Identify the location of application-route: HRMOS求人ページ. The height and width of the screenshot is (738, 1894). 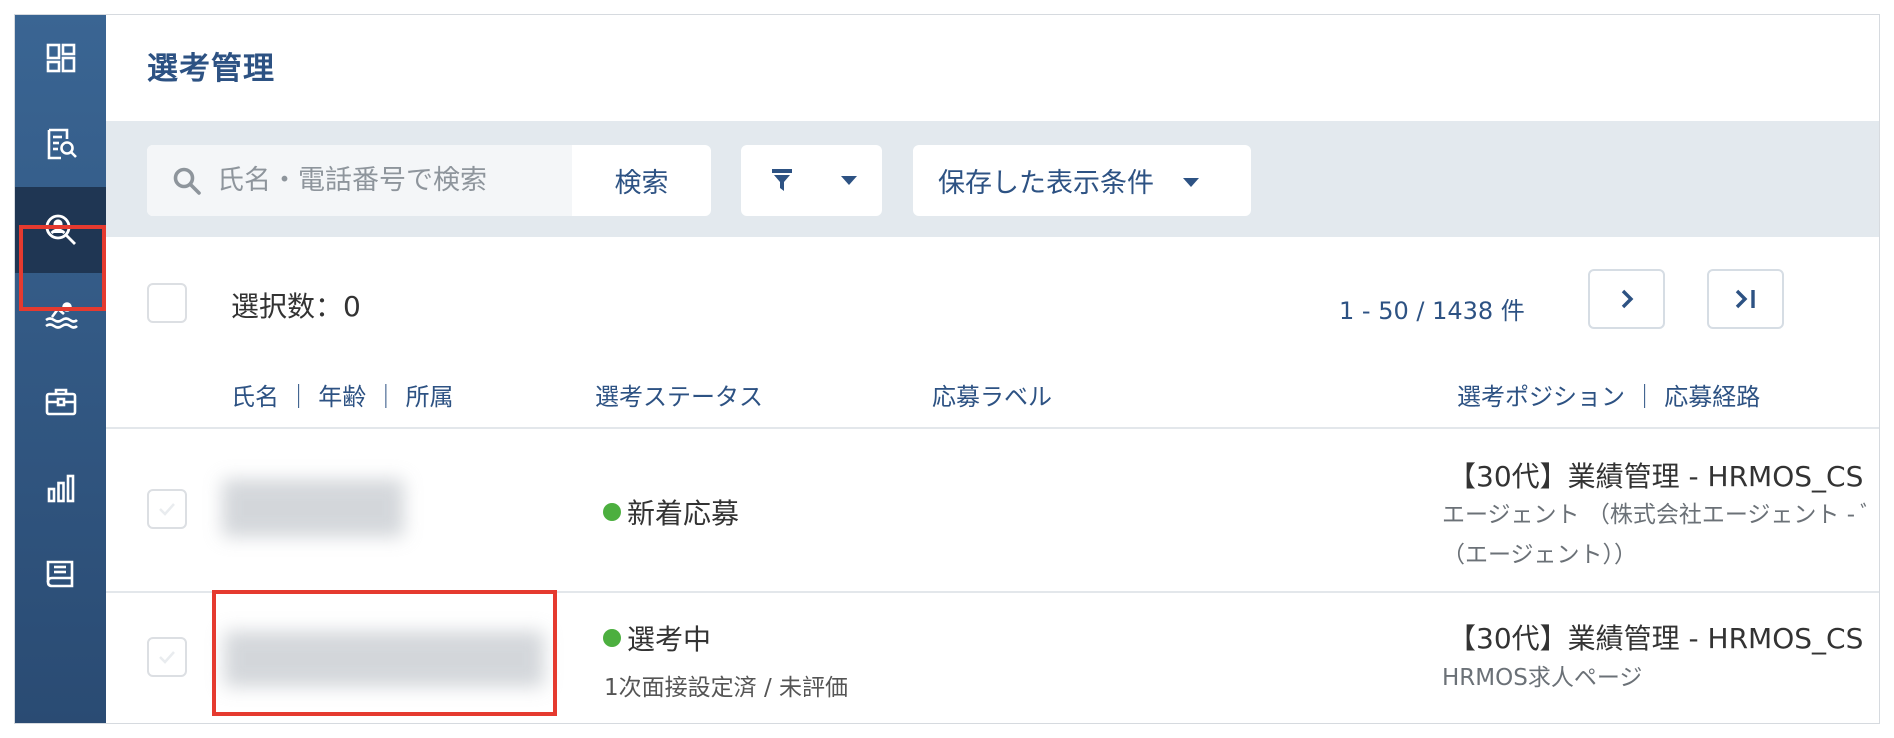
(1542, 678).